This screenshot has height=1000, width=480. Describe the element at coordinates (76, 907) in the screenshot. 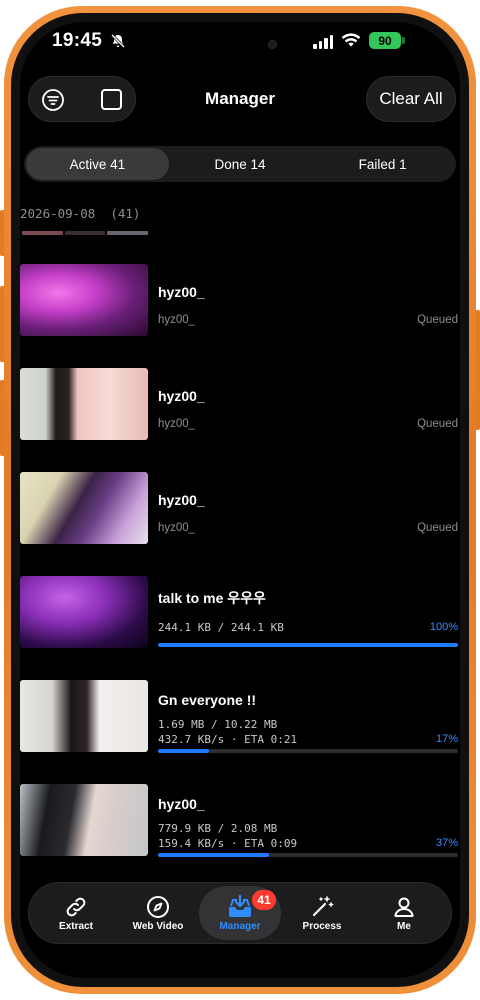

I see `link-icon` at that location.